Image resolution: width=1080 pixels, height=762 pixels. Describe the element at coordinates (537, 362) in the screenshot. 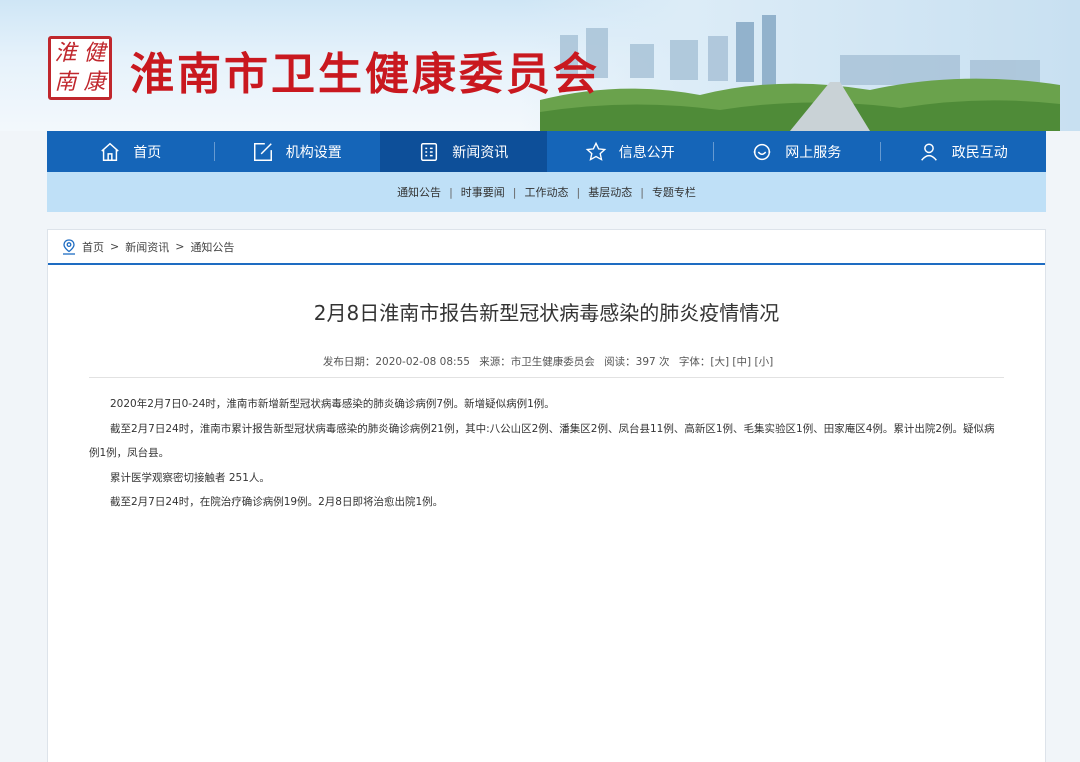

I see `article-source: 来源：市卫生健康委员会` at that location.